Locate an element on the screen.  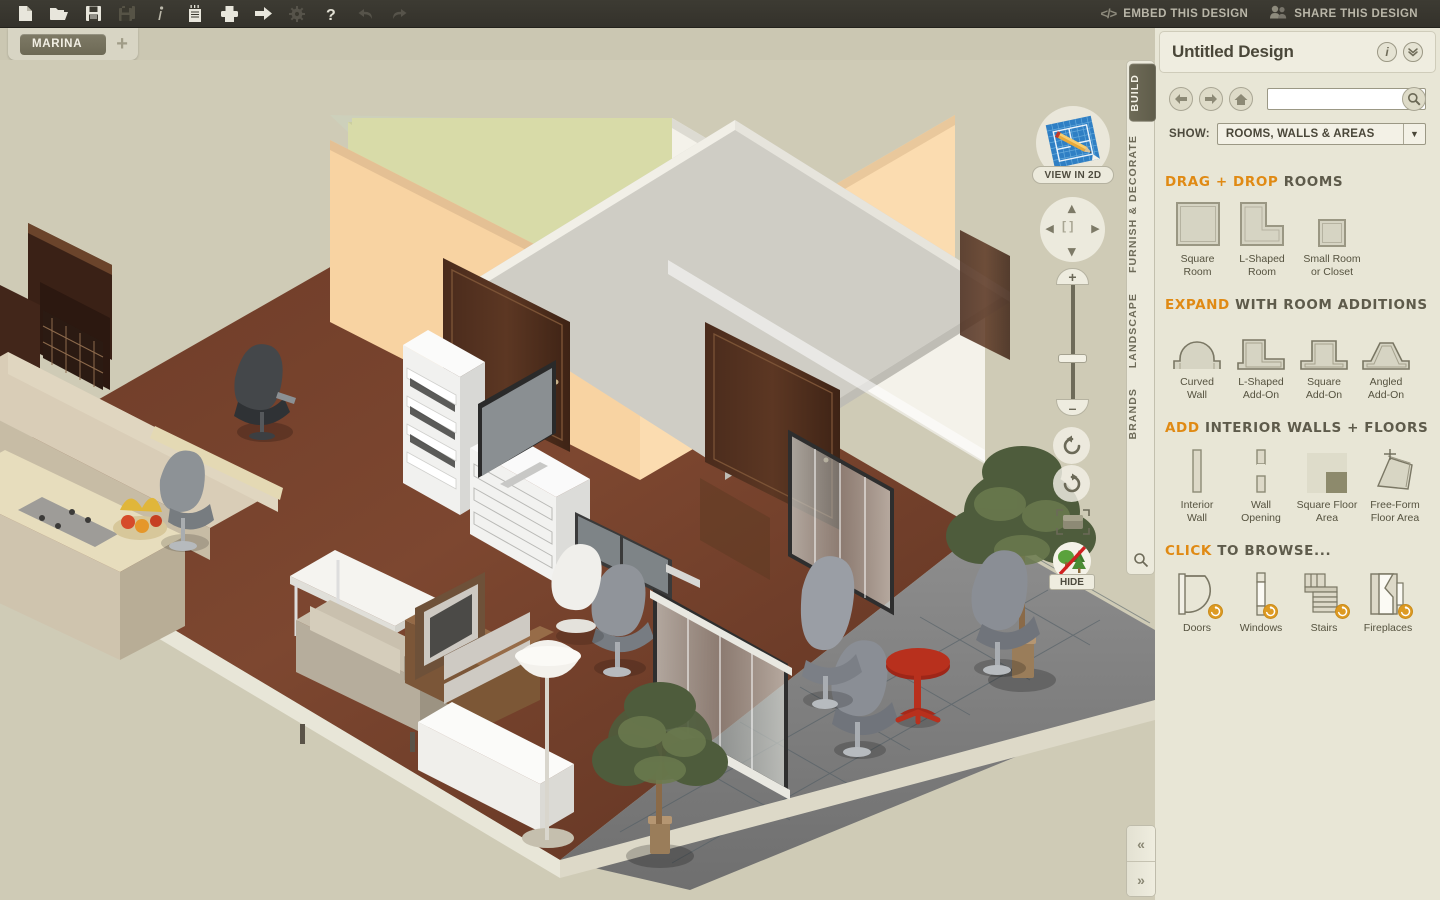
square-add-on-icon is located at coordinates (1324, 345).